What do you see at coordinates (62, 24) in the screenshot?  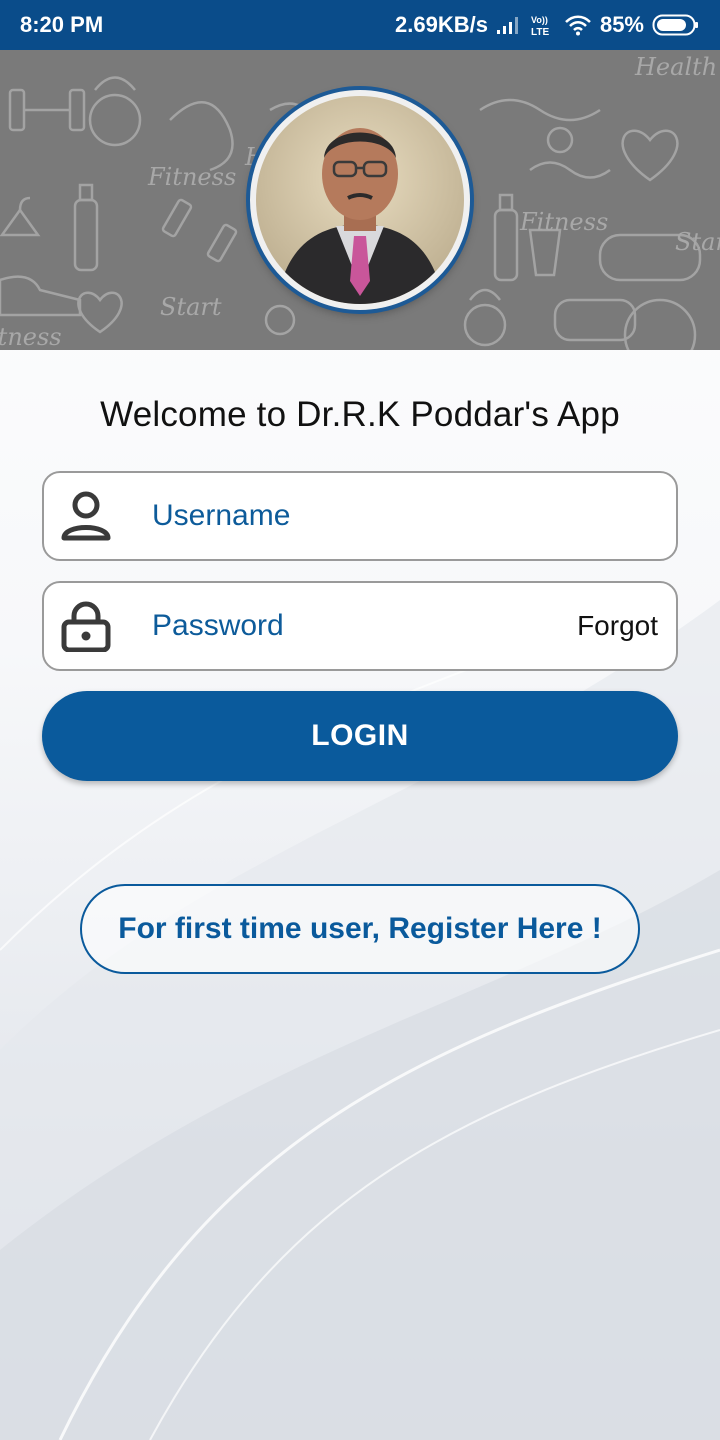 I see `status-time: 8:20 PM` at bounding box center [62, 24].